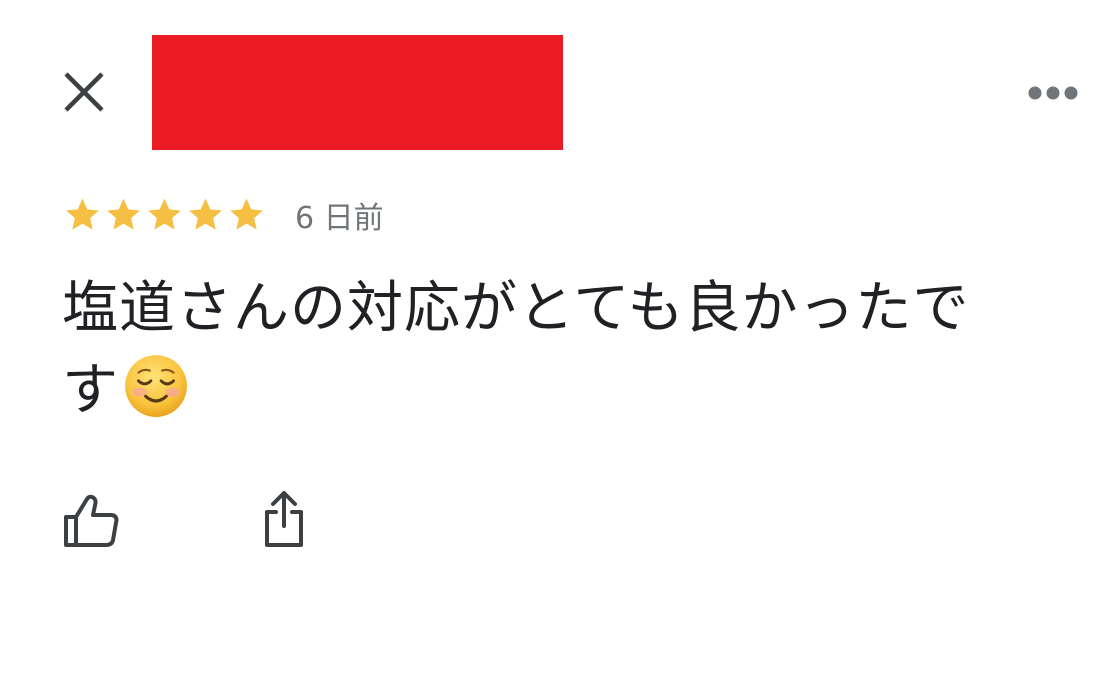 This screenshot has height=677, width=1119. I want to click on share-button, so click(284, 519).